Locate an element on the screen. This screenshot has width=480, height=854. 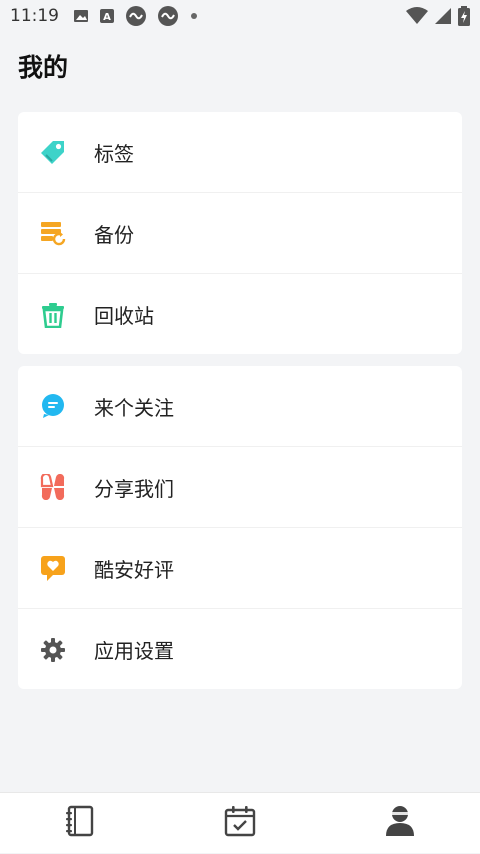
menu-item-label: 分享我们 is located at coordinates (134, 488).